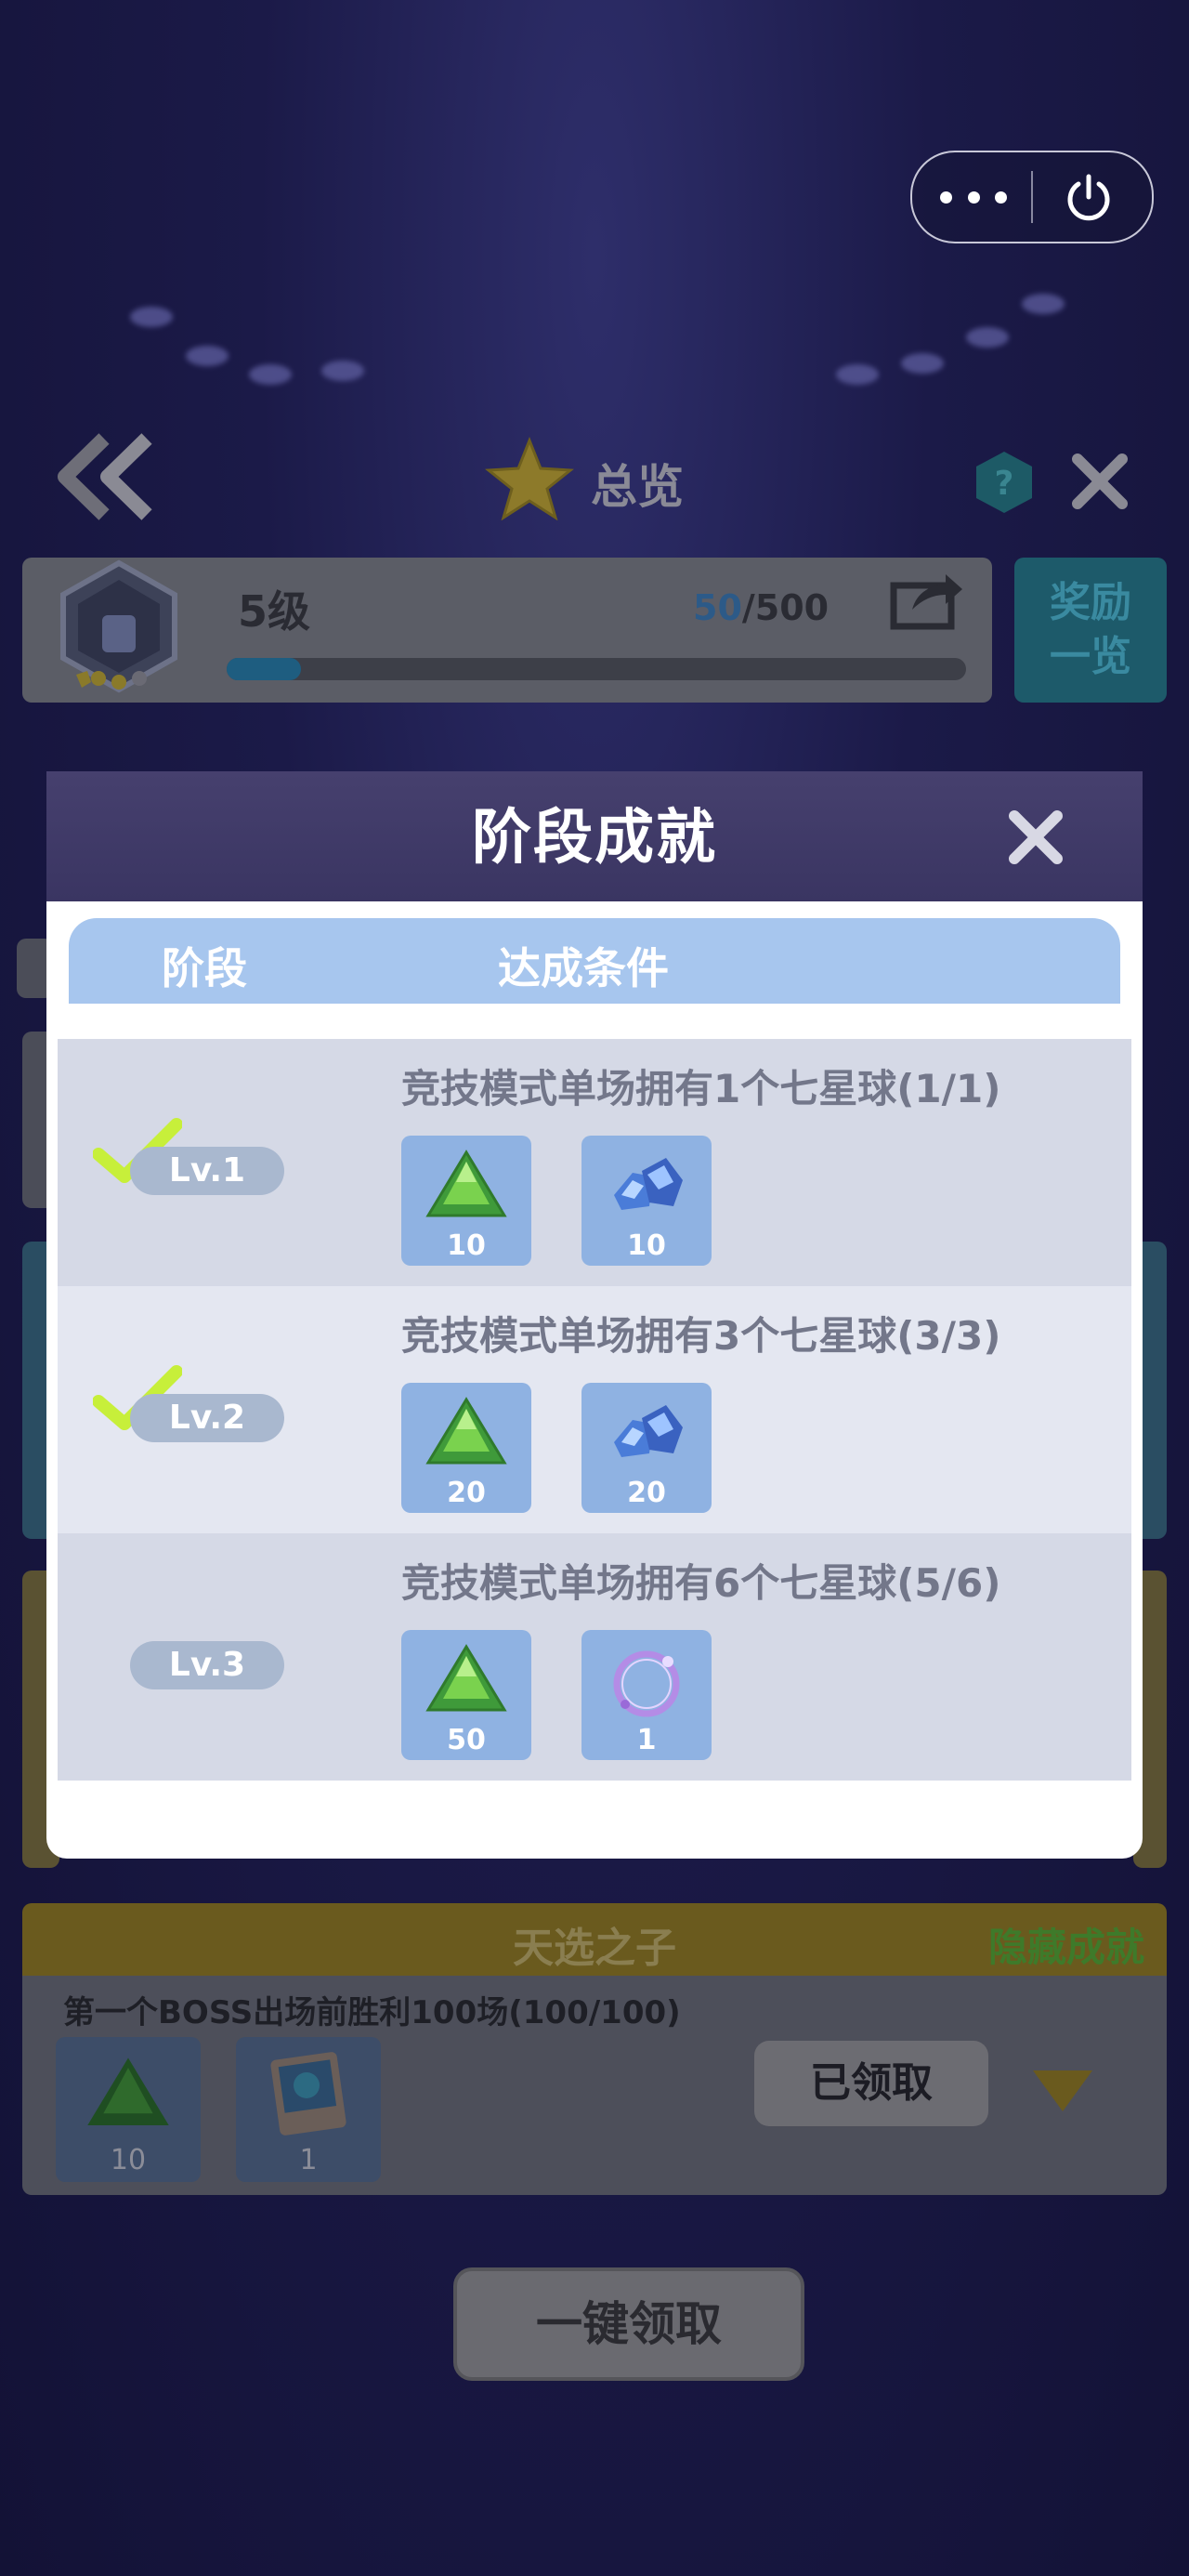 The height and width of the screenshot is (2576, 1189). What do you see at coordinates (594, 838) in the screenshot?
I see `modal-title: 阶段成就` at bounding box center [594, 838].